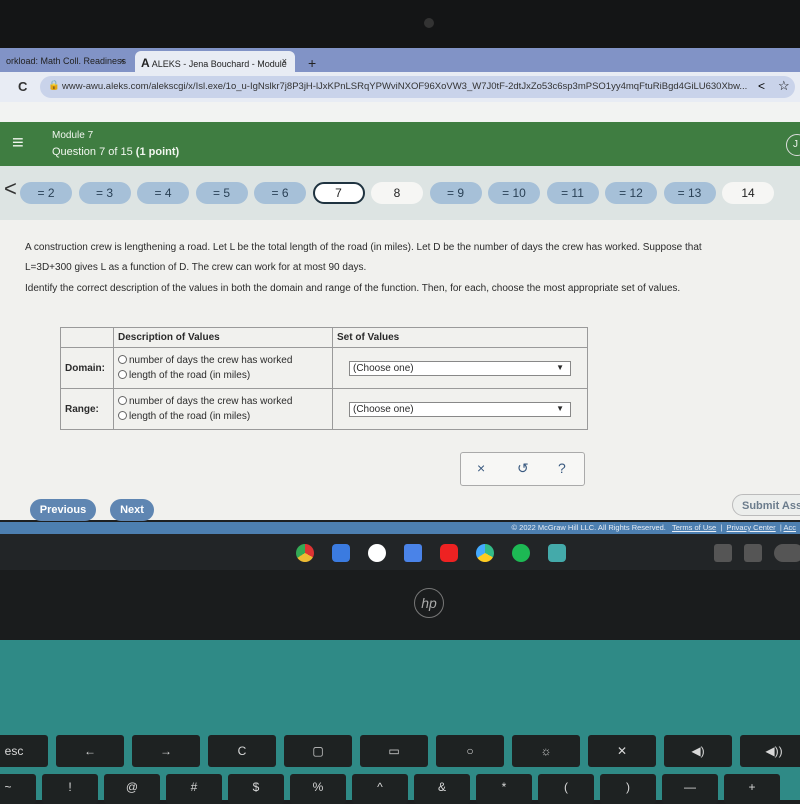 The image size is (800, 804). What do you see at coordinates (54, 85) in the screenshot?
I see `lock-icon: 🔒` at bounding box center [54, 85].